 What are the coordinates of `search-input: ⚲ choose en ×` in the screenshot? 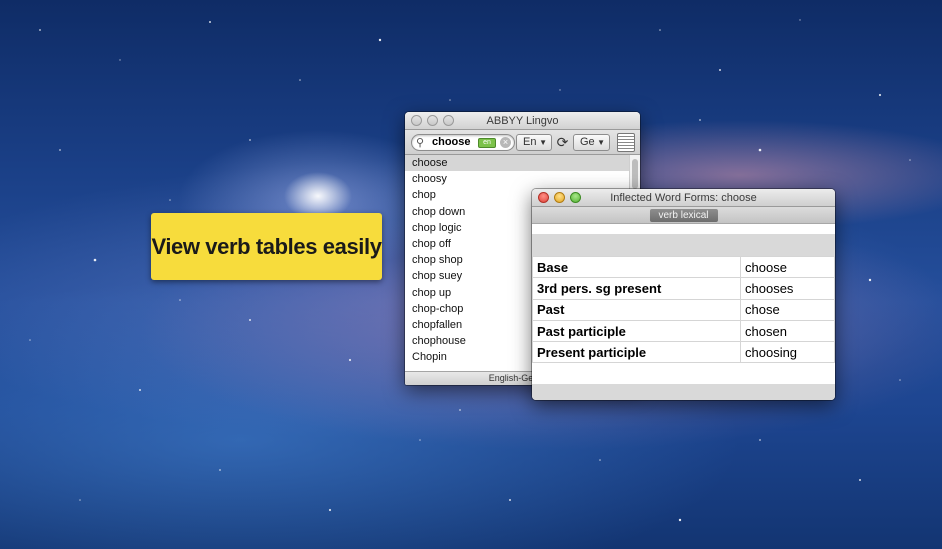 It's located at (463, 142).